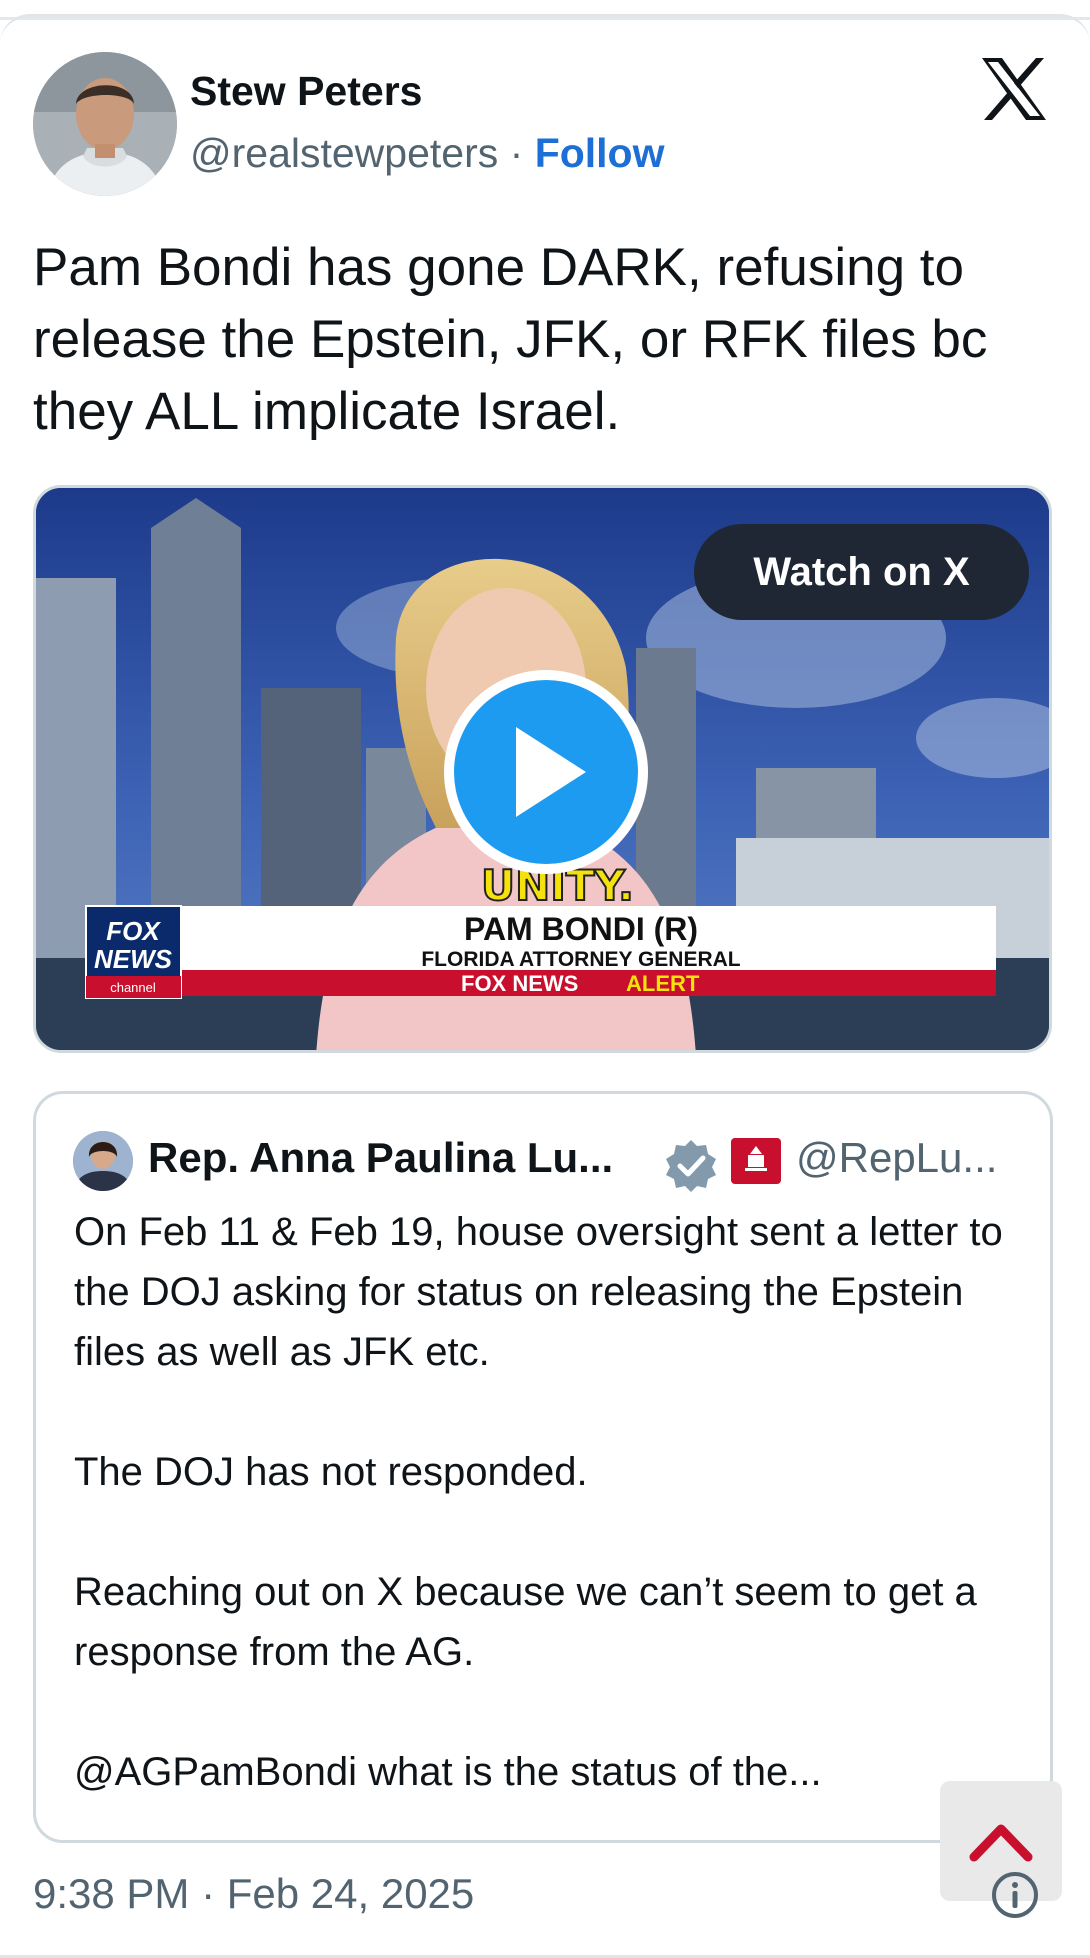 This screenshot has height=1958, width=1090. What do you see at coordinates (580, 959) in the screenshot?
I see `chyron-title-text: FLORIDA ATTORNEY GENERAL` at bounding box center [580, 959].